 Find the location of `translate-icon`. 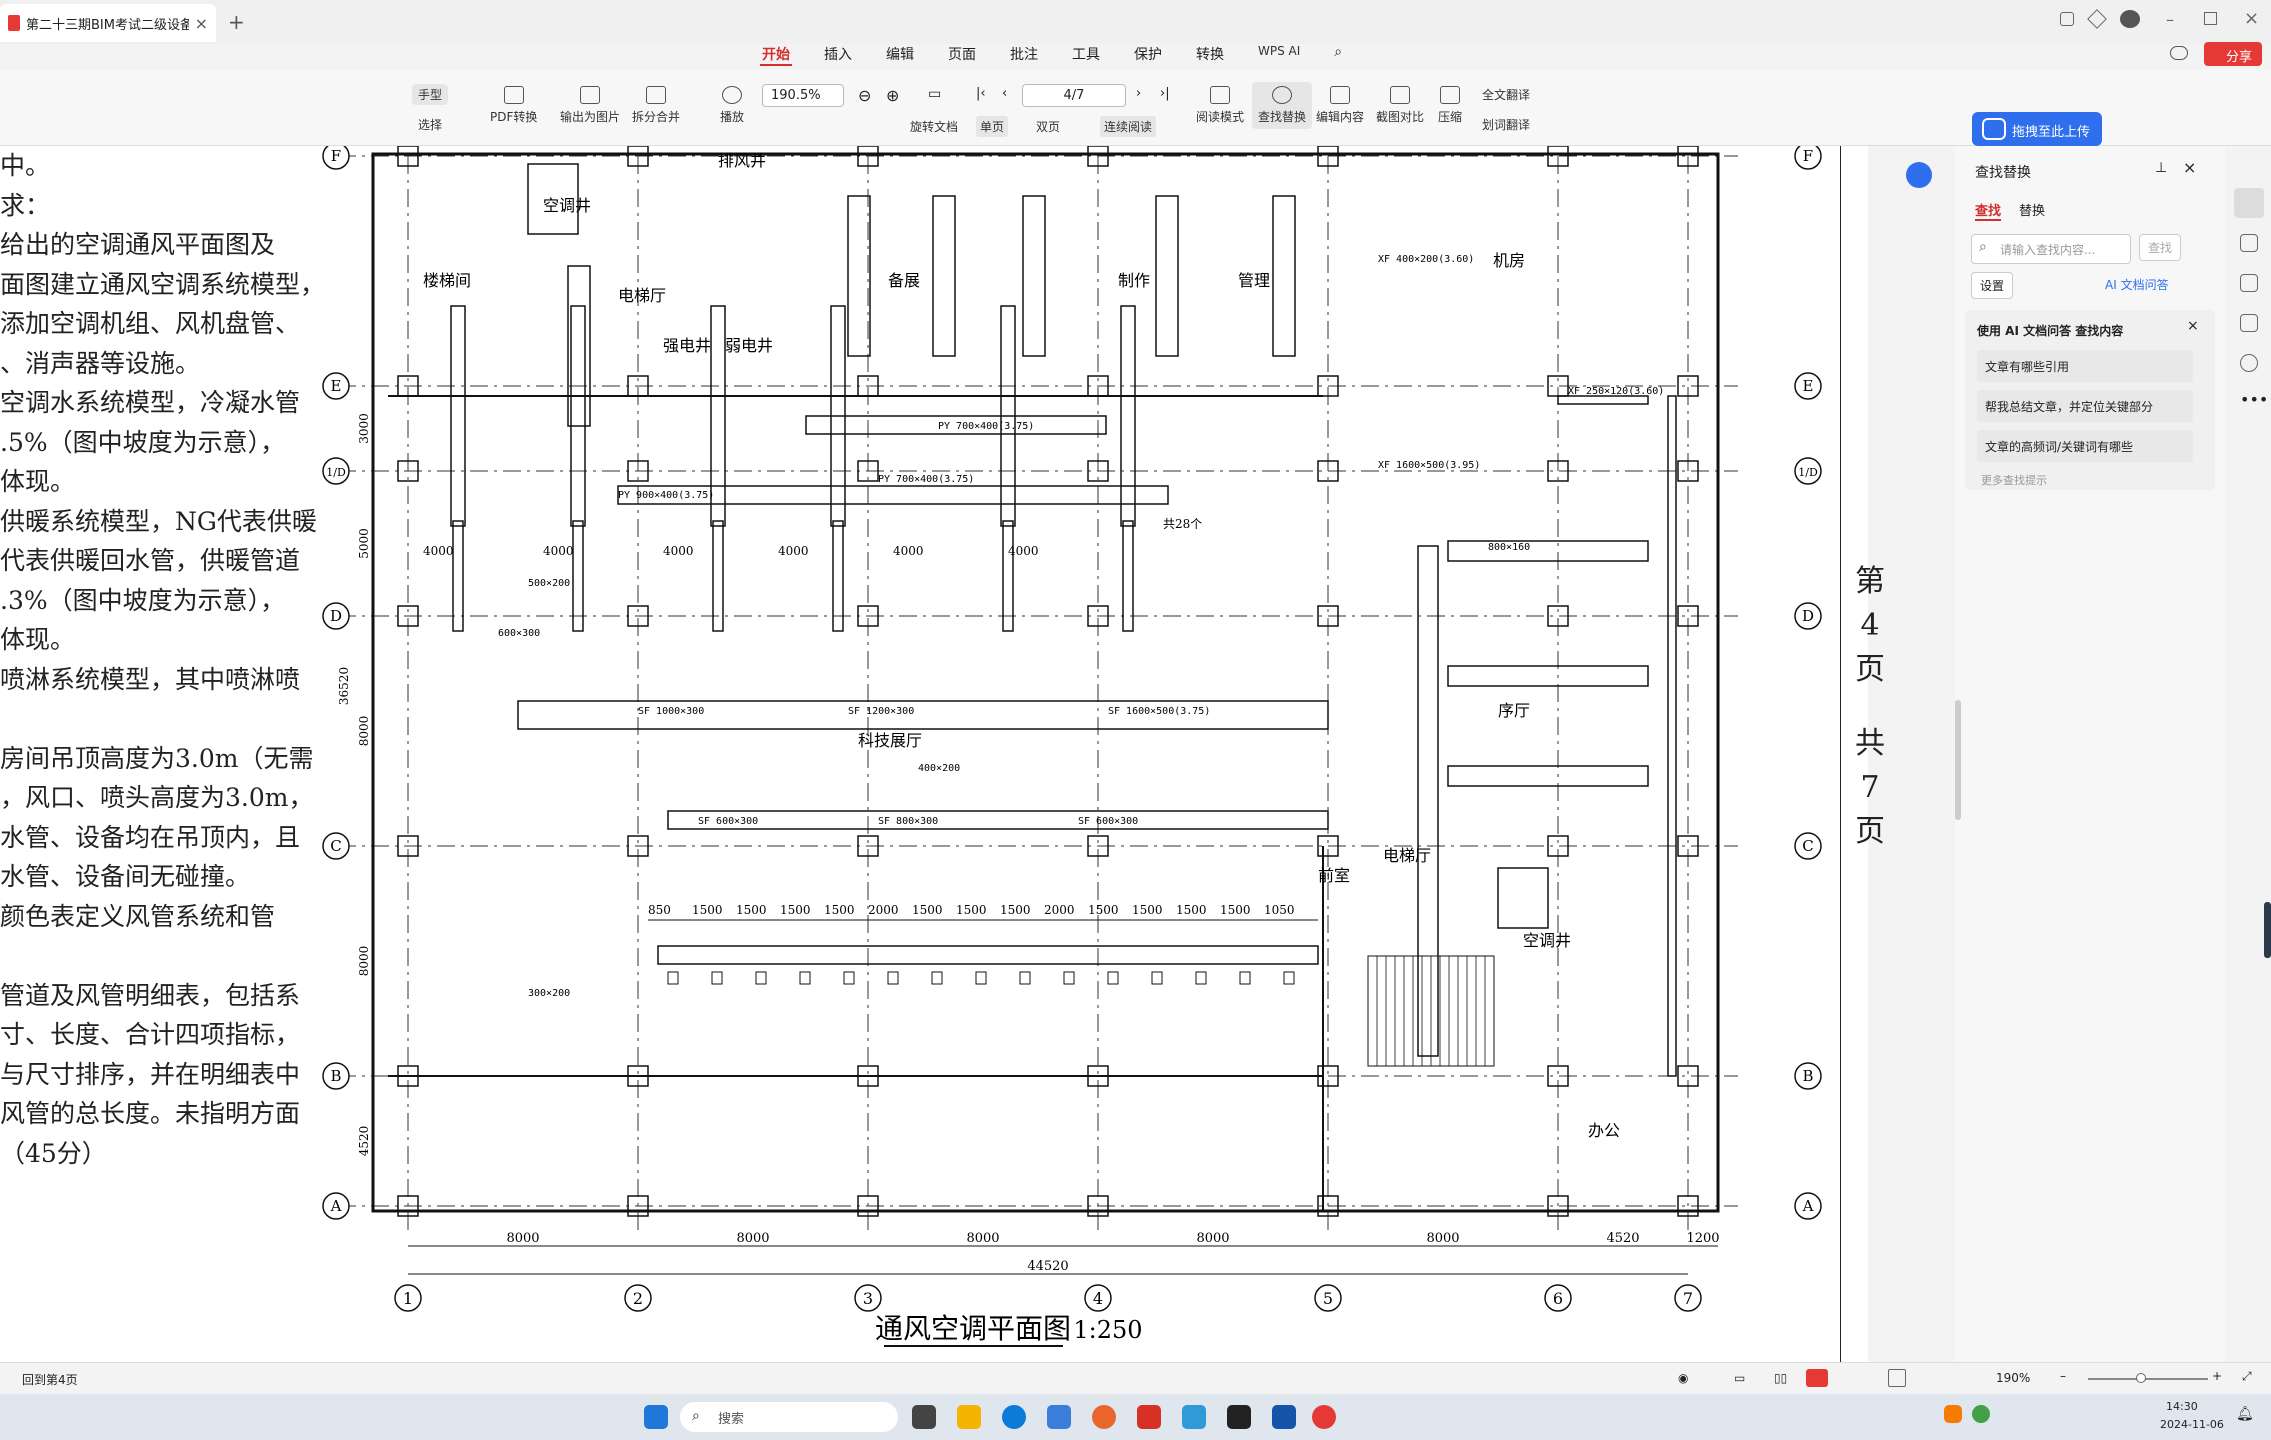

translate-icon is located at coordinates (2249, 243).